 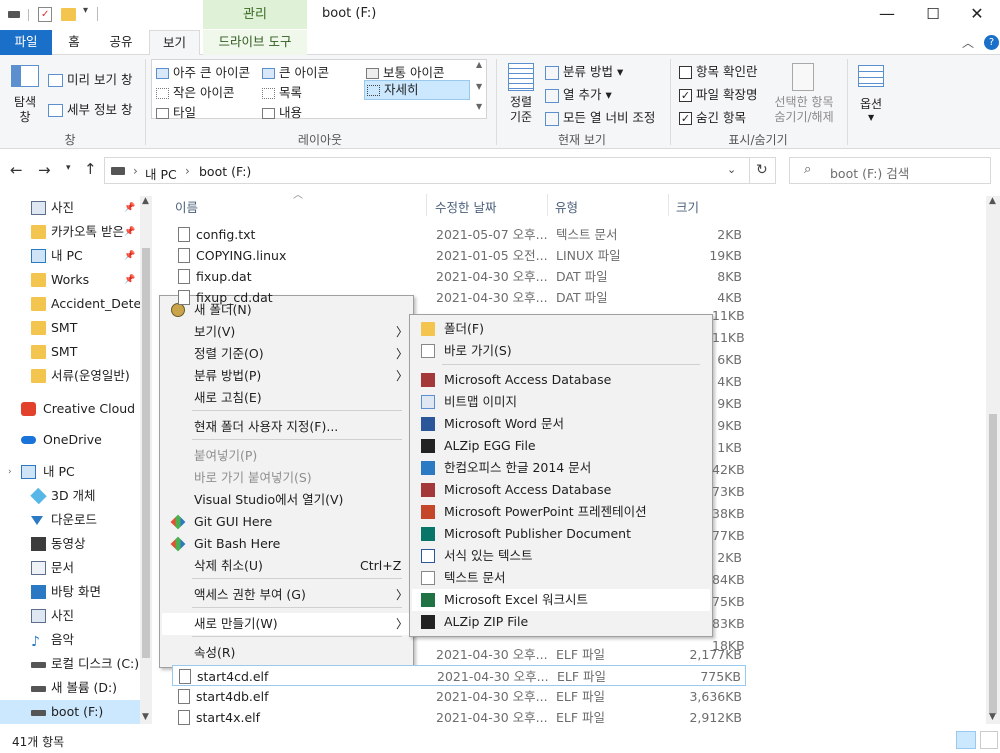 I want to click on column-date: 수정한 날짜, so click(x=465, y=206).